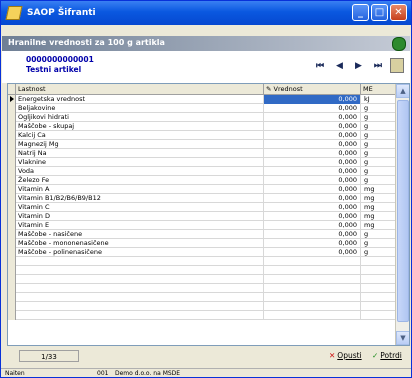 Image resolution: width=412 pixels, height=378 pixels. I want to click on column-header-property: Lastnost, so click(140, 89).